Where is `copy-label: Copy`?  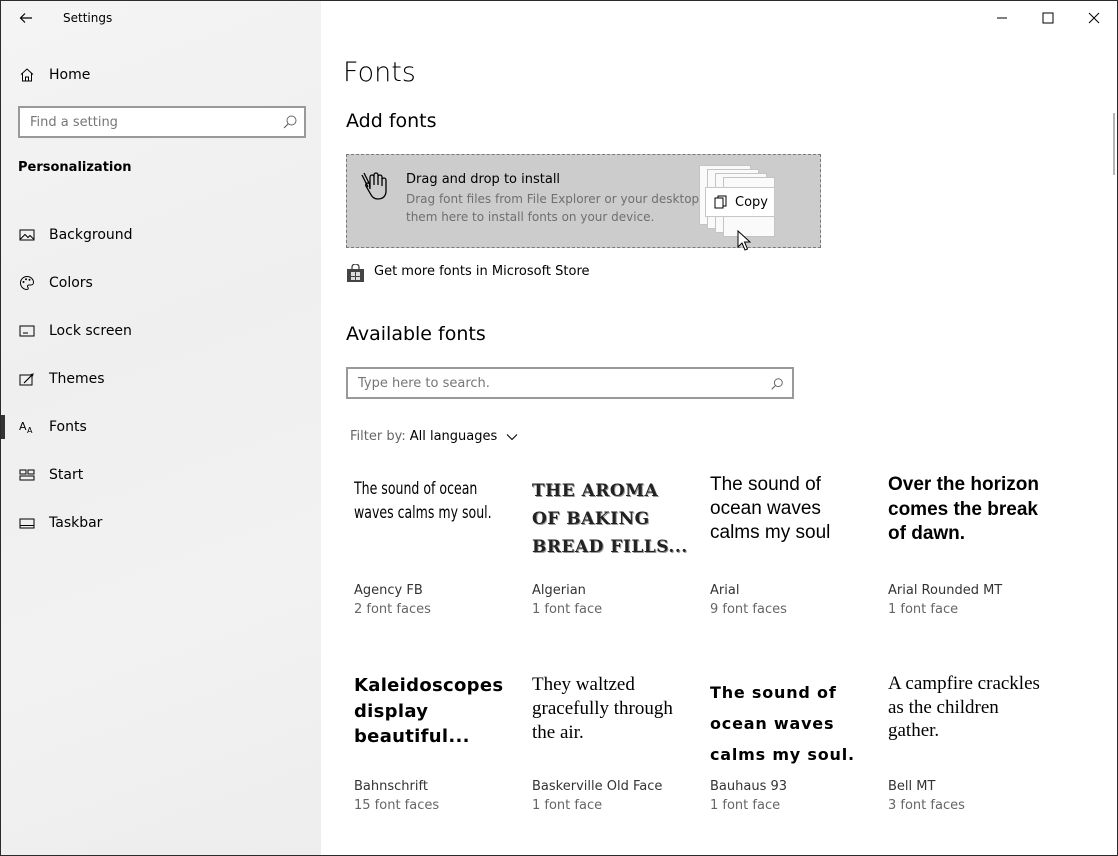 copy-label: Copy is located at coordinates (751, 202).